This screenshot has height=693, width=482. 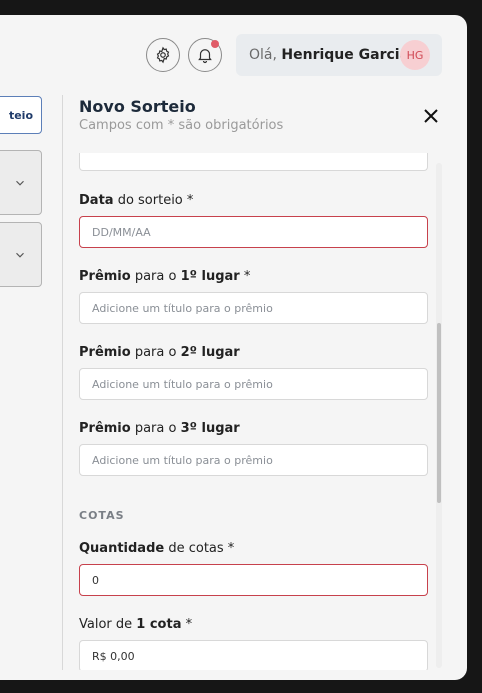 What do you see at coordinates (137, 106) in the screenshot?
I see `drawer-title: Novo Sorteio` at bounding box center [137, 106].